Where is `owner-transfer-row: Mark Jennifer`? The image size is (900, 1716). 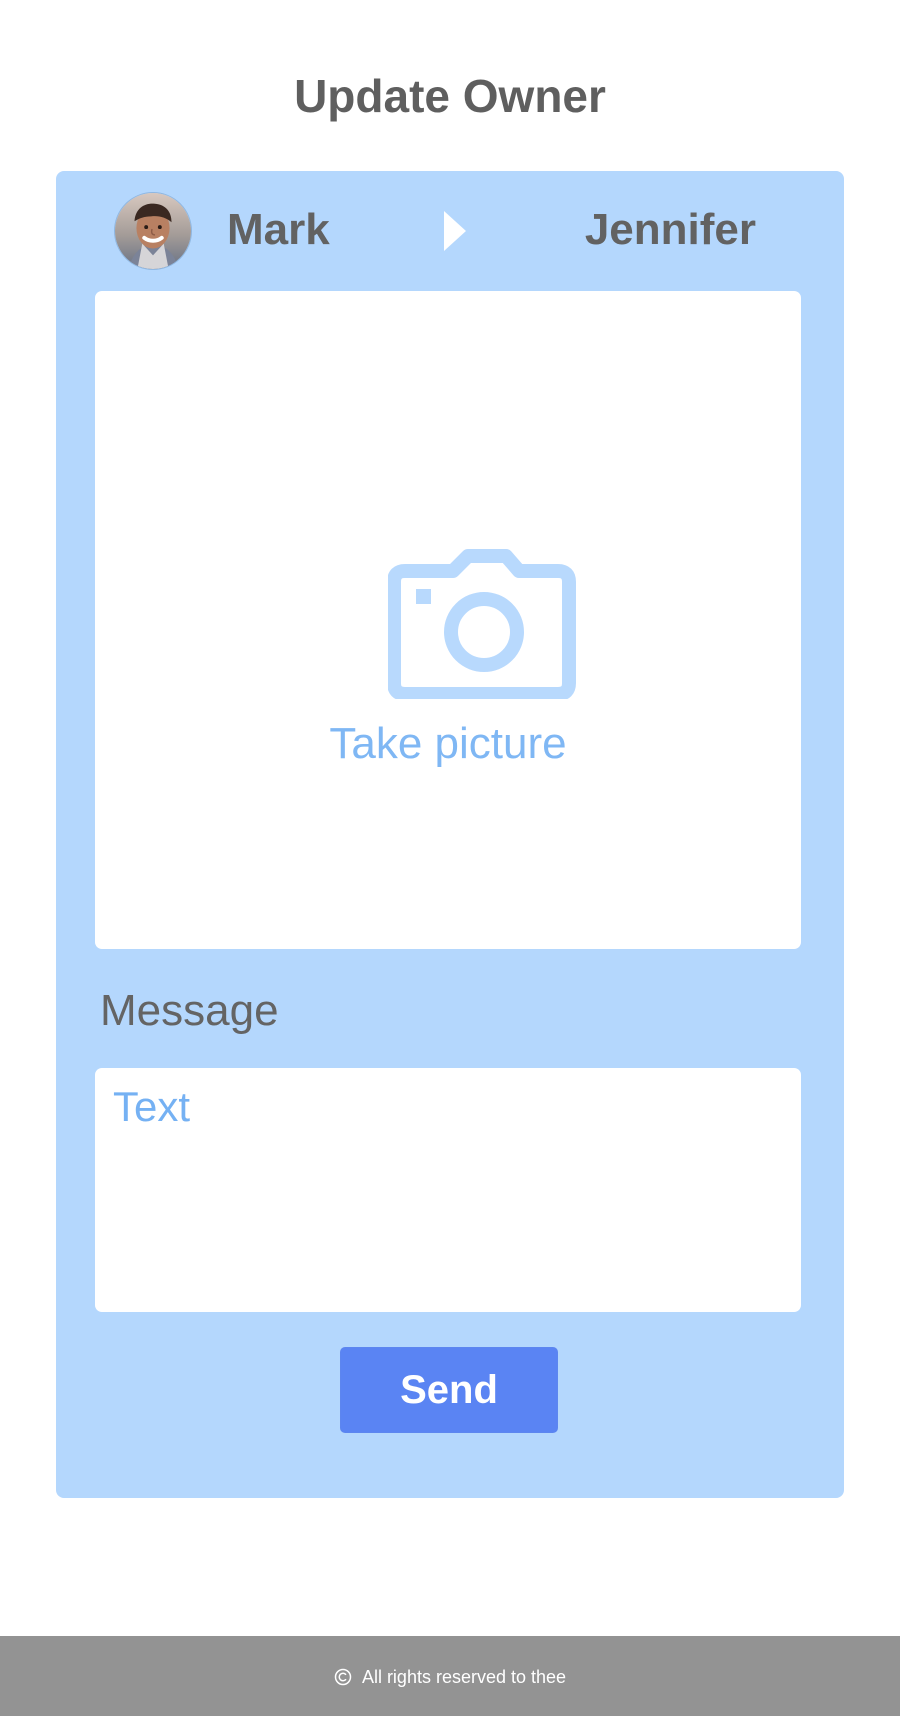 owner-transfer-row: Mark Jennifer is located at coordinates (450, 230).